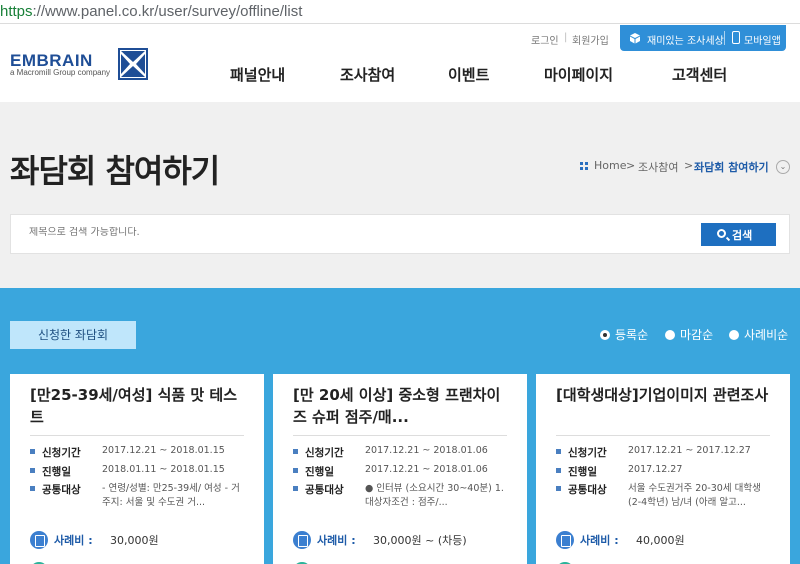 This screenshot has width=800, height=564. I want to click on search-input, so click(329, 232).